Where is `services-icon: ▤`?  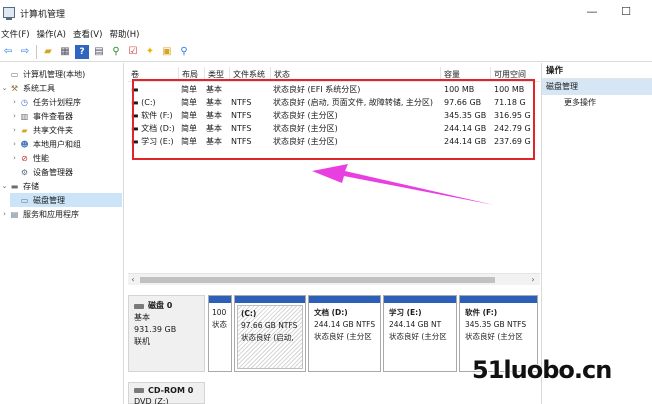 services-icon: ▤ is located at coordinates (14, 214).